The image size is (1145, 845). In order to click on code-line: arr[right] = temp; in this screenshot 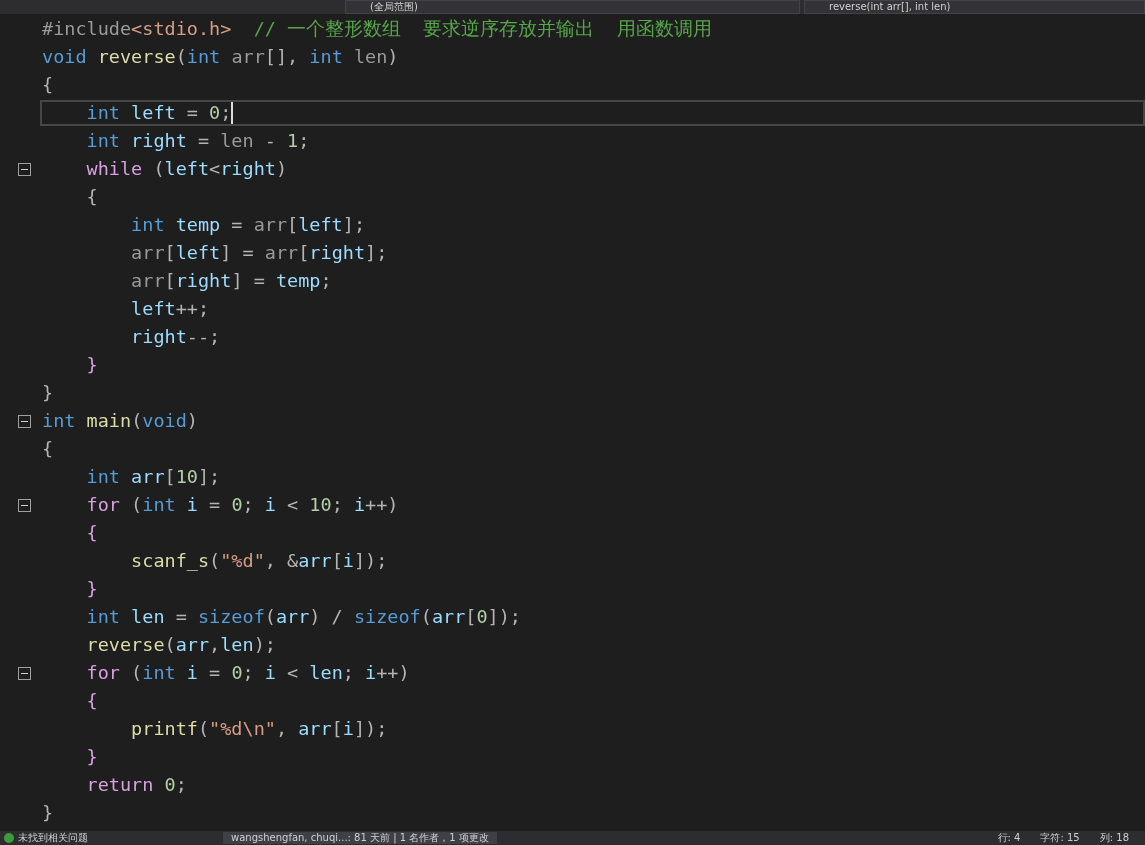, I will do `click(231, 281)`.